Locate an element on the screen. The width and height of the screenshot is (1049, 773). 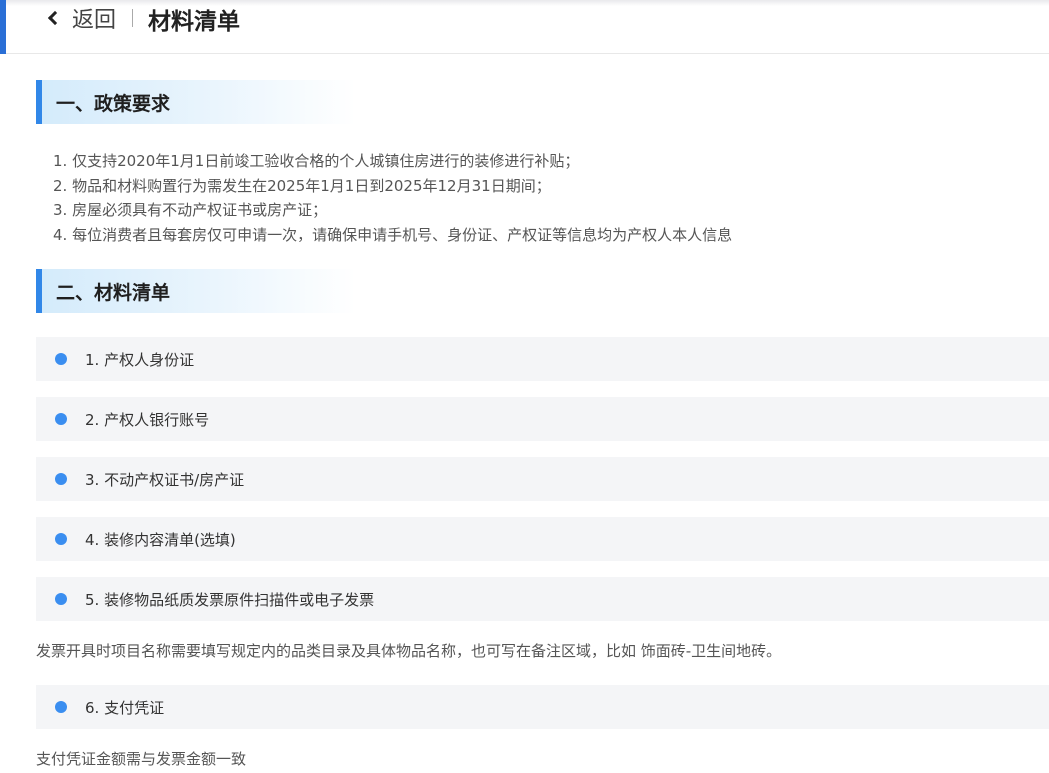
materials-section-heading: 二、材料清单 is located at coordinates (196, 291).